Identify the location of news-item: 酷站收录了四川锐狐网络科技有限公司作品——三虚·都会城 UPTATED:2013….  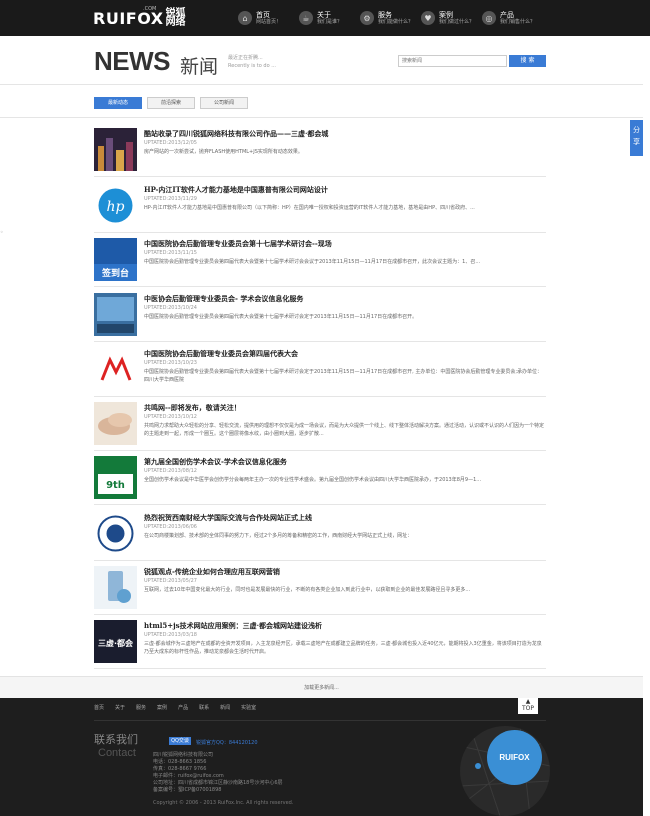
(320, 150).